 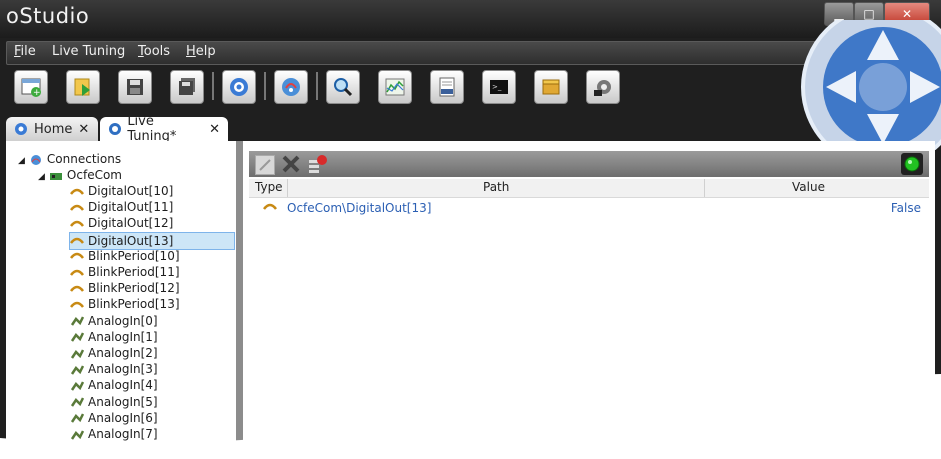 I want to click on save-all-icon, so click(x=187, y=86).